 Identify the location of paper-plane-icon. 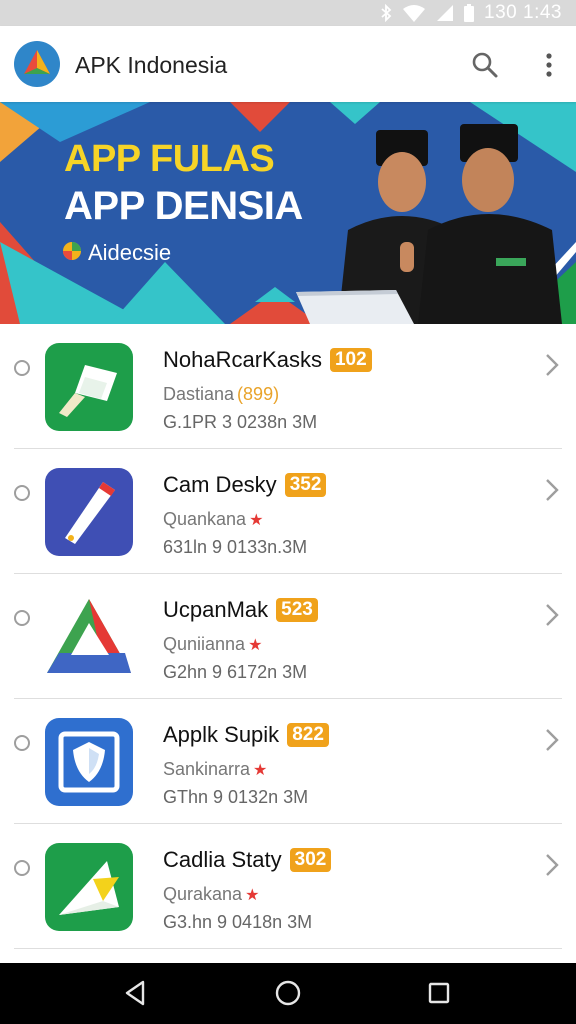
(89, 887).